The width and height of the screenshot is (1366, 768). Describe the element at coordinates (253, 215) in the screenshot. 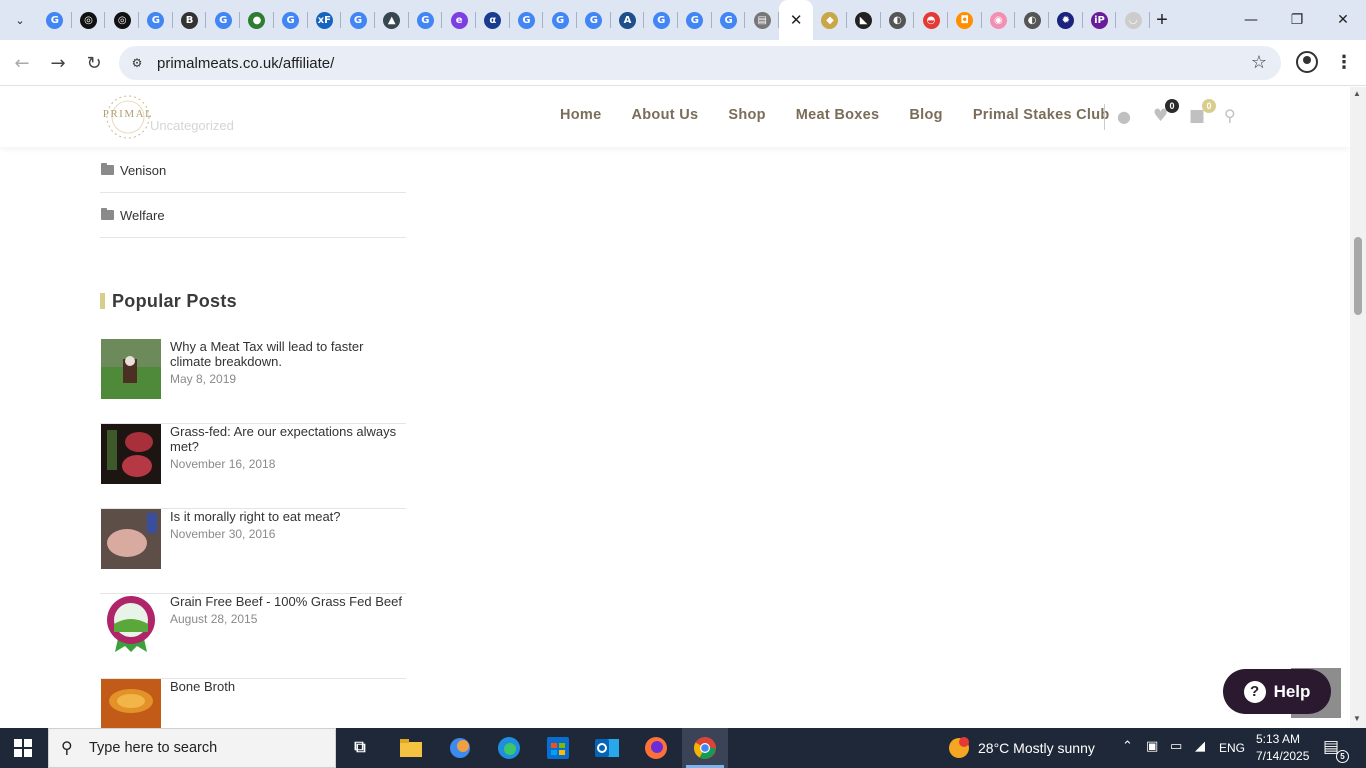

I see `category-item-welfare: Welfare` at that location.